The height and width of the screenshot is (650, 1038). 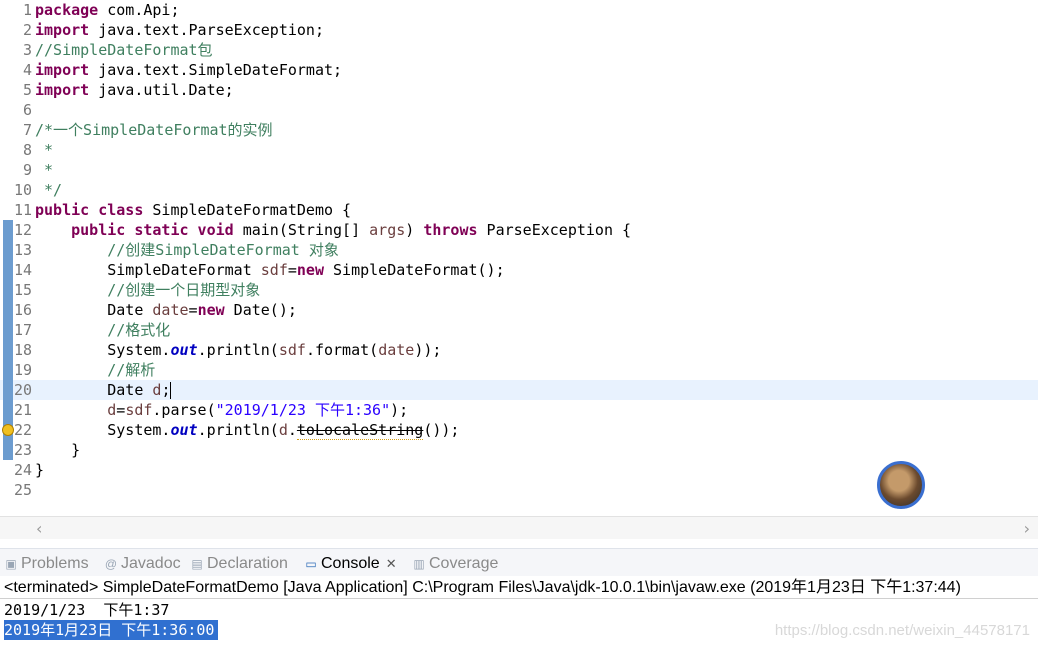 I want to click on code-text: .println(, so click(x=238, y=430).